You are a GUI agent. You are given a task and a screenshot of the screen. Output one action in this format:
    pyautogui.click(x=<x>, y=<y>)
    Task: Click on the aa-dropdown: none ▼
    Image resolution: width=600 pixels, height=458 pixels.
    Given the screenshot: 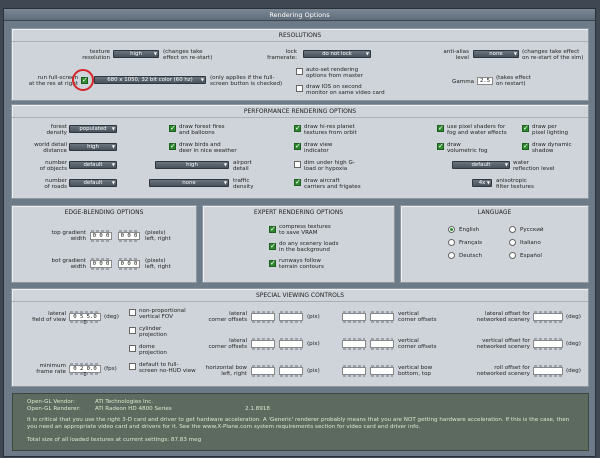 What is the action you would take?
    pyautogui.click(x=496, y=54)
    